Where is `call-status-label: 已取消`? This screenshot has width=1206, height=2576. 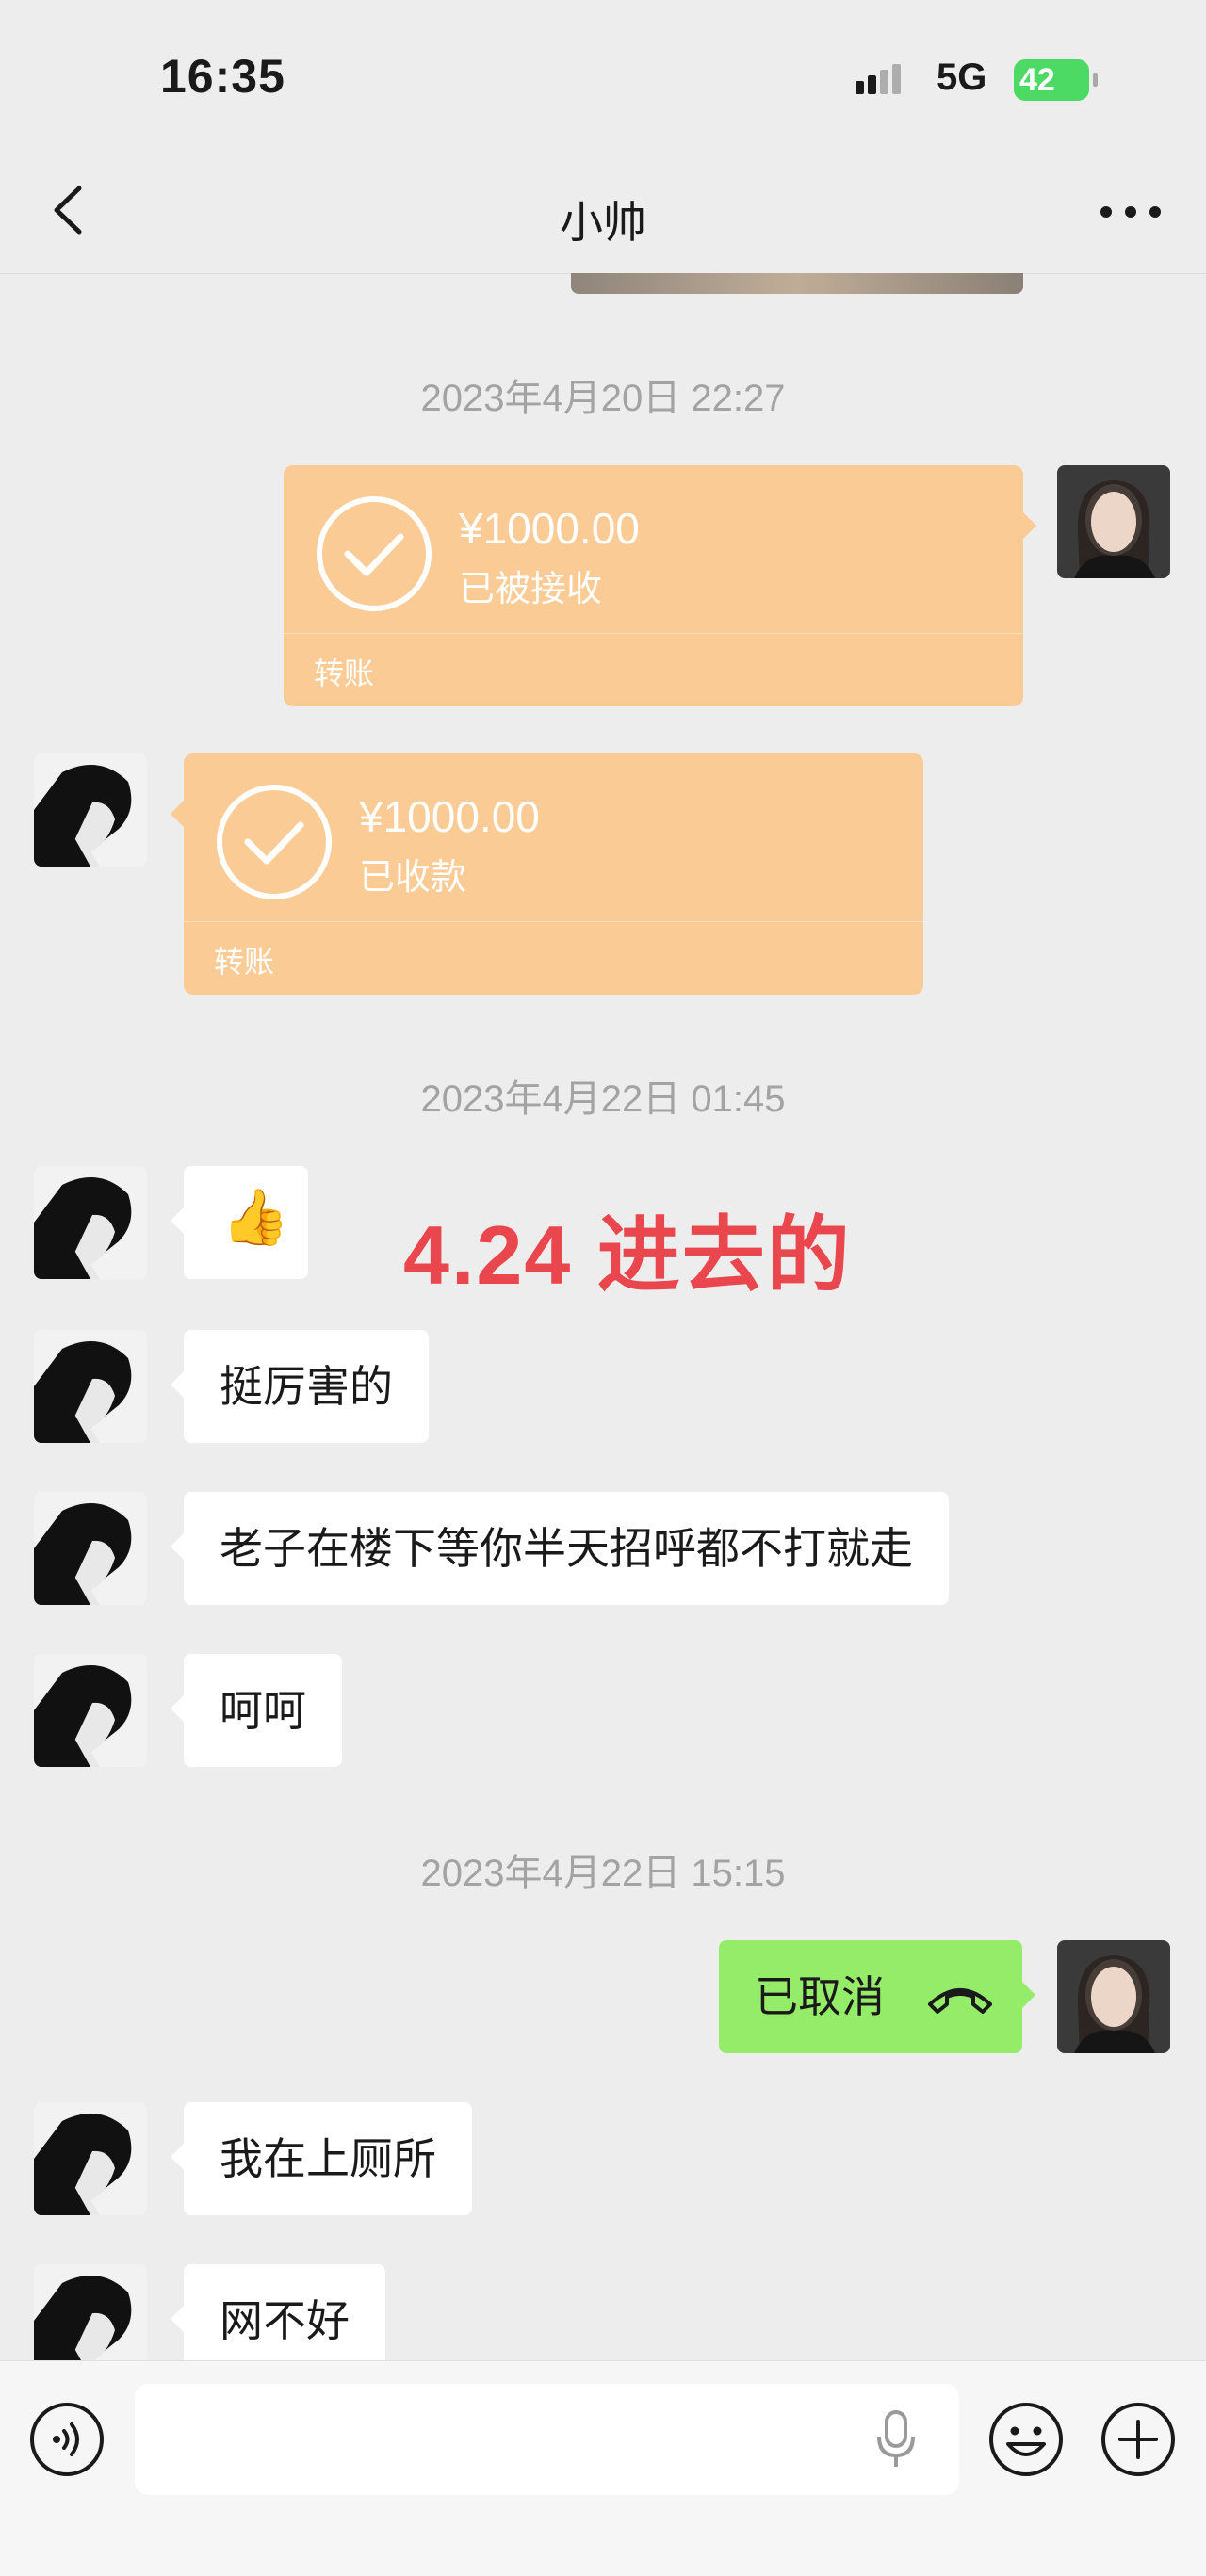 call-status-label: 已取消 is located at coordinates (820, 1996).